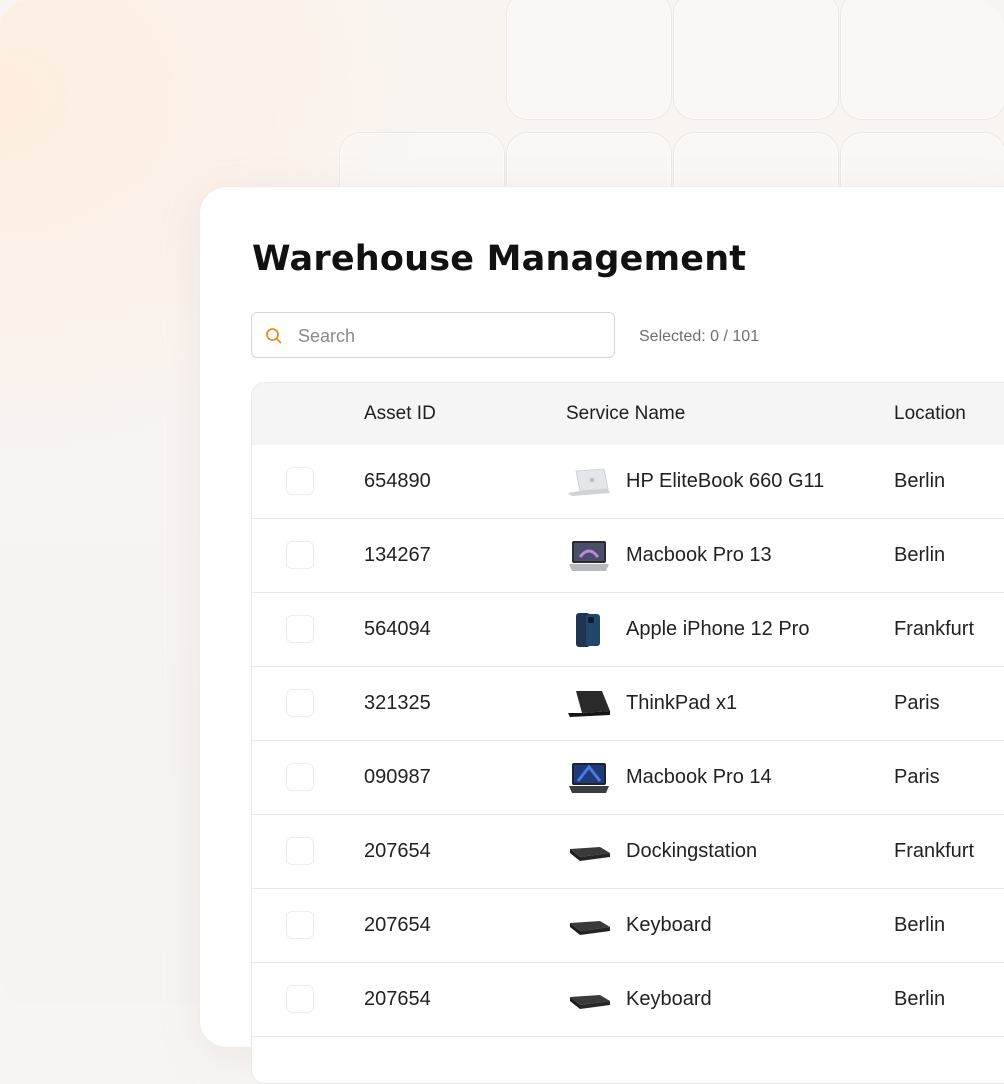 Image resolution: width=1004 pixels, height=1084 pixels. Describe the element at coordinates (589, 556) in the screenshot. I see `macbook-icon` at that location.